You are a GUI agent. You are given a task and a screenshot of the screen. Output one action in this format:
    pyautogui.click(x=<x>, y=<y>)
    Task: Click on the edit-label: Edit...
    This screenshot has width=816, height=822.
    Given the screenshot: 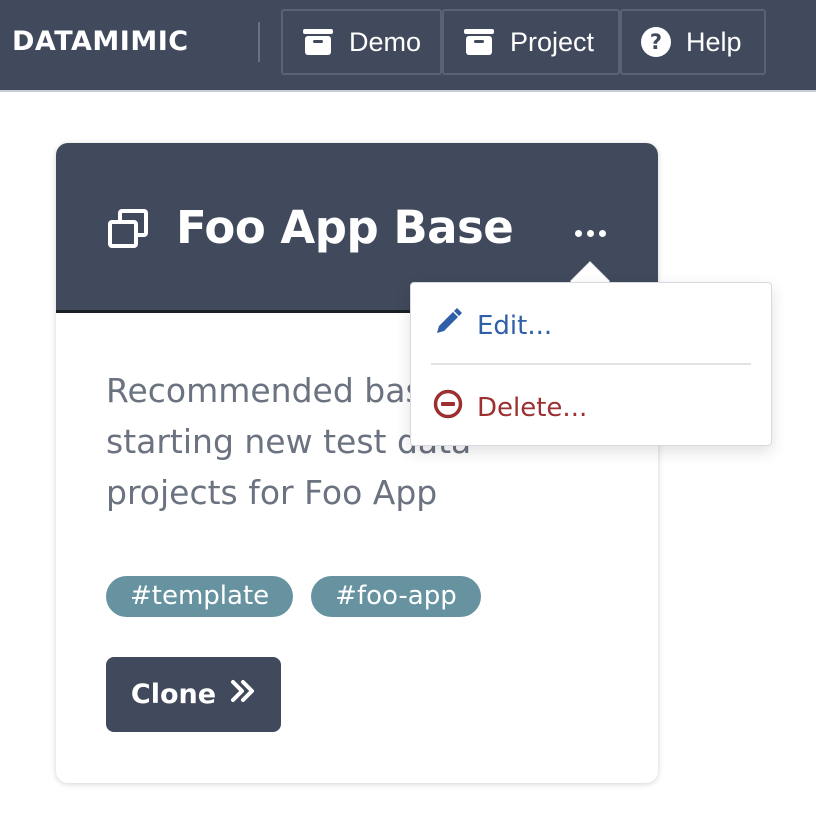 What is the action you would take?
    pyautogui.click(x=515, y=325)
    